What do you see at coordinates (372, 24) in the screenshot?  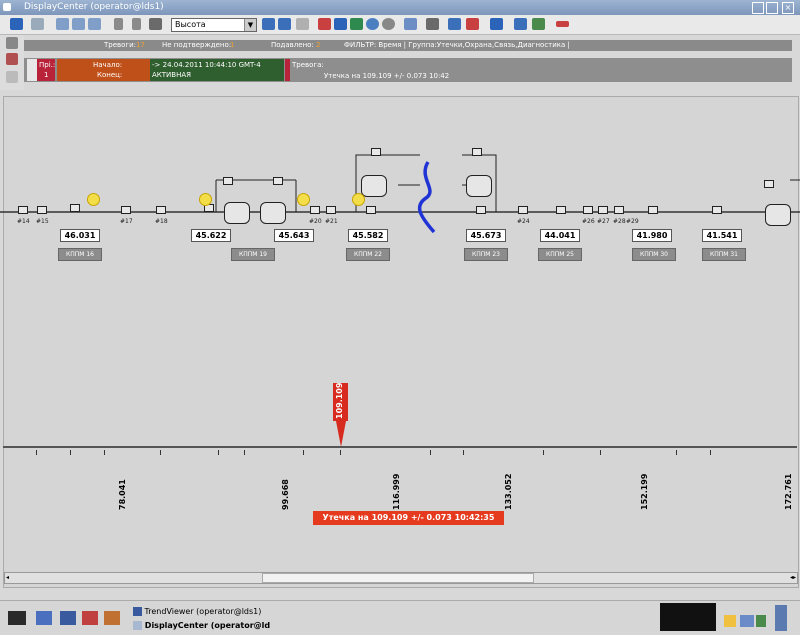 I see `globe-icon` at bounding box center [372, 24].